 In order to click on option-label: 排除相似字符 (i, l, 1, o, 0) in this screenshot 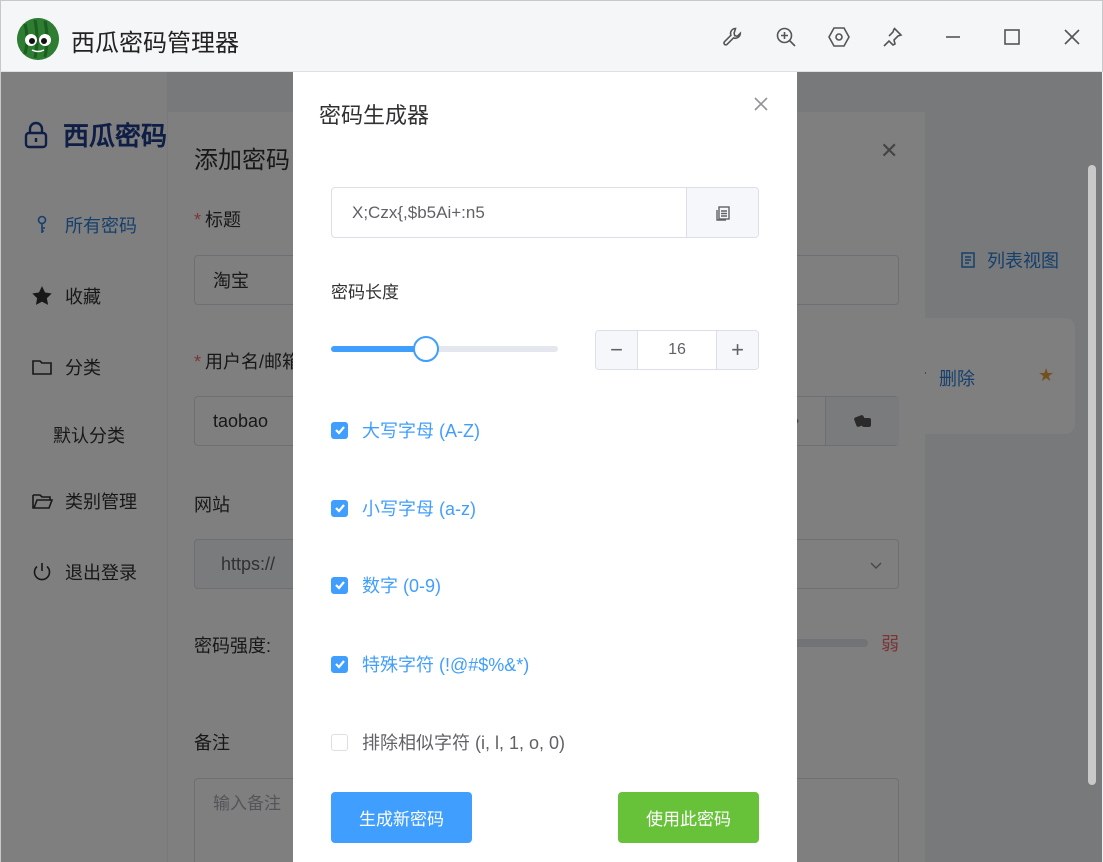, I will do `click(464, 743)`.